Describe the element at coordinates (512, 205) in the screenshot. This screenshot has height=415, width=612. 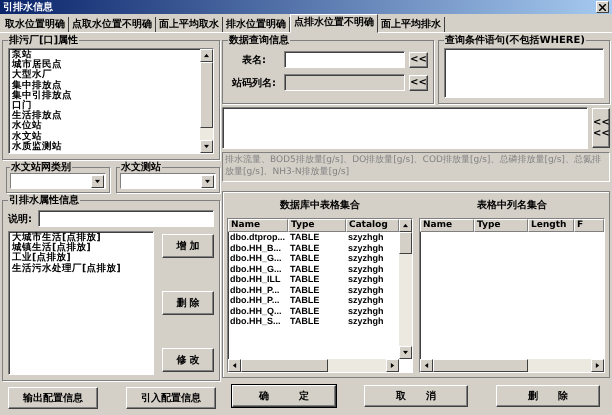
I see `panel-title: 表格中列名集合` at that location.